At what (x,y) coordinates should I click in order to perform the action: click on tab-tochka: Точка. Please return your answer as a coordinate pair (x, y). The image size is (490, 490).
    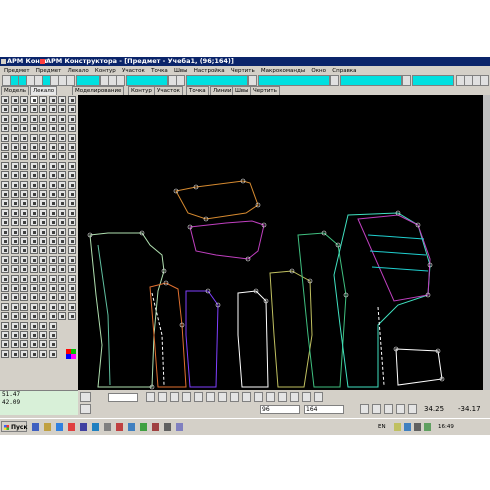
    Looking at the image, I should click on (197, 90).